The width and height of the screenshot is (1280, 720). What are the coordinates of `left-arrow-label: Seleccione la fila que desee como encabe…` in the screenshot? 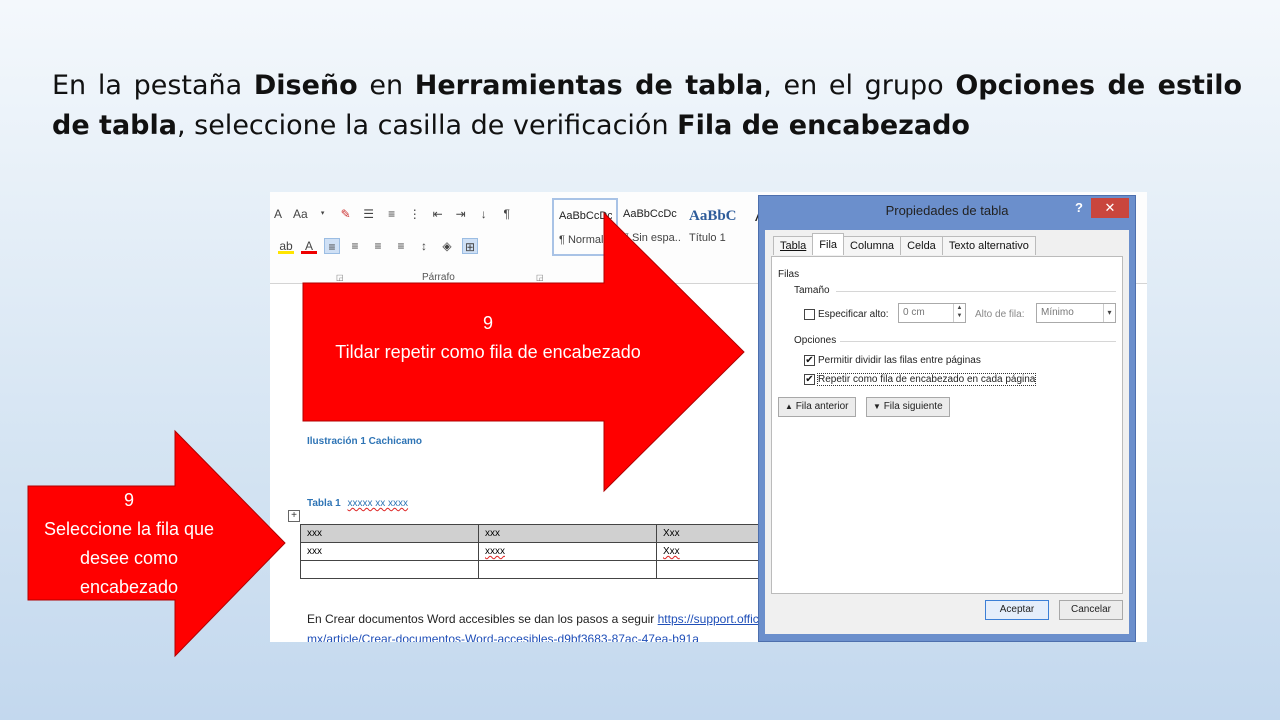 It's located at (129, 558).